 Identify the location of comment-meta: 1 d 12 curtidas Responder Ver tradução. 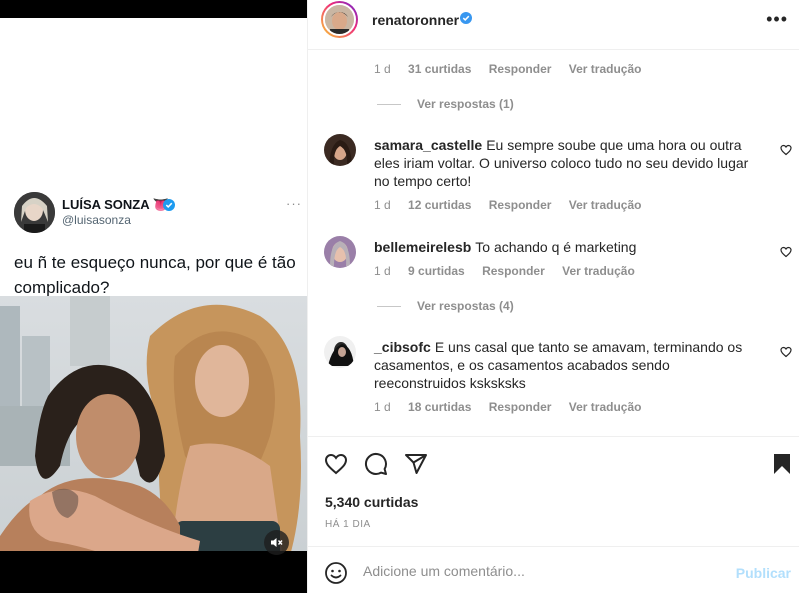
(514, 205).